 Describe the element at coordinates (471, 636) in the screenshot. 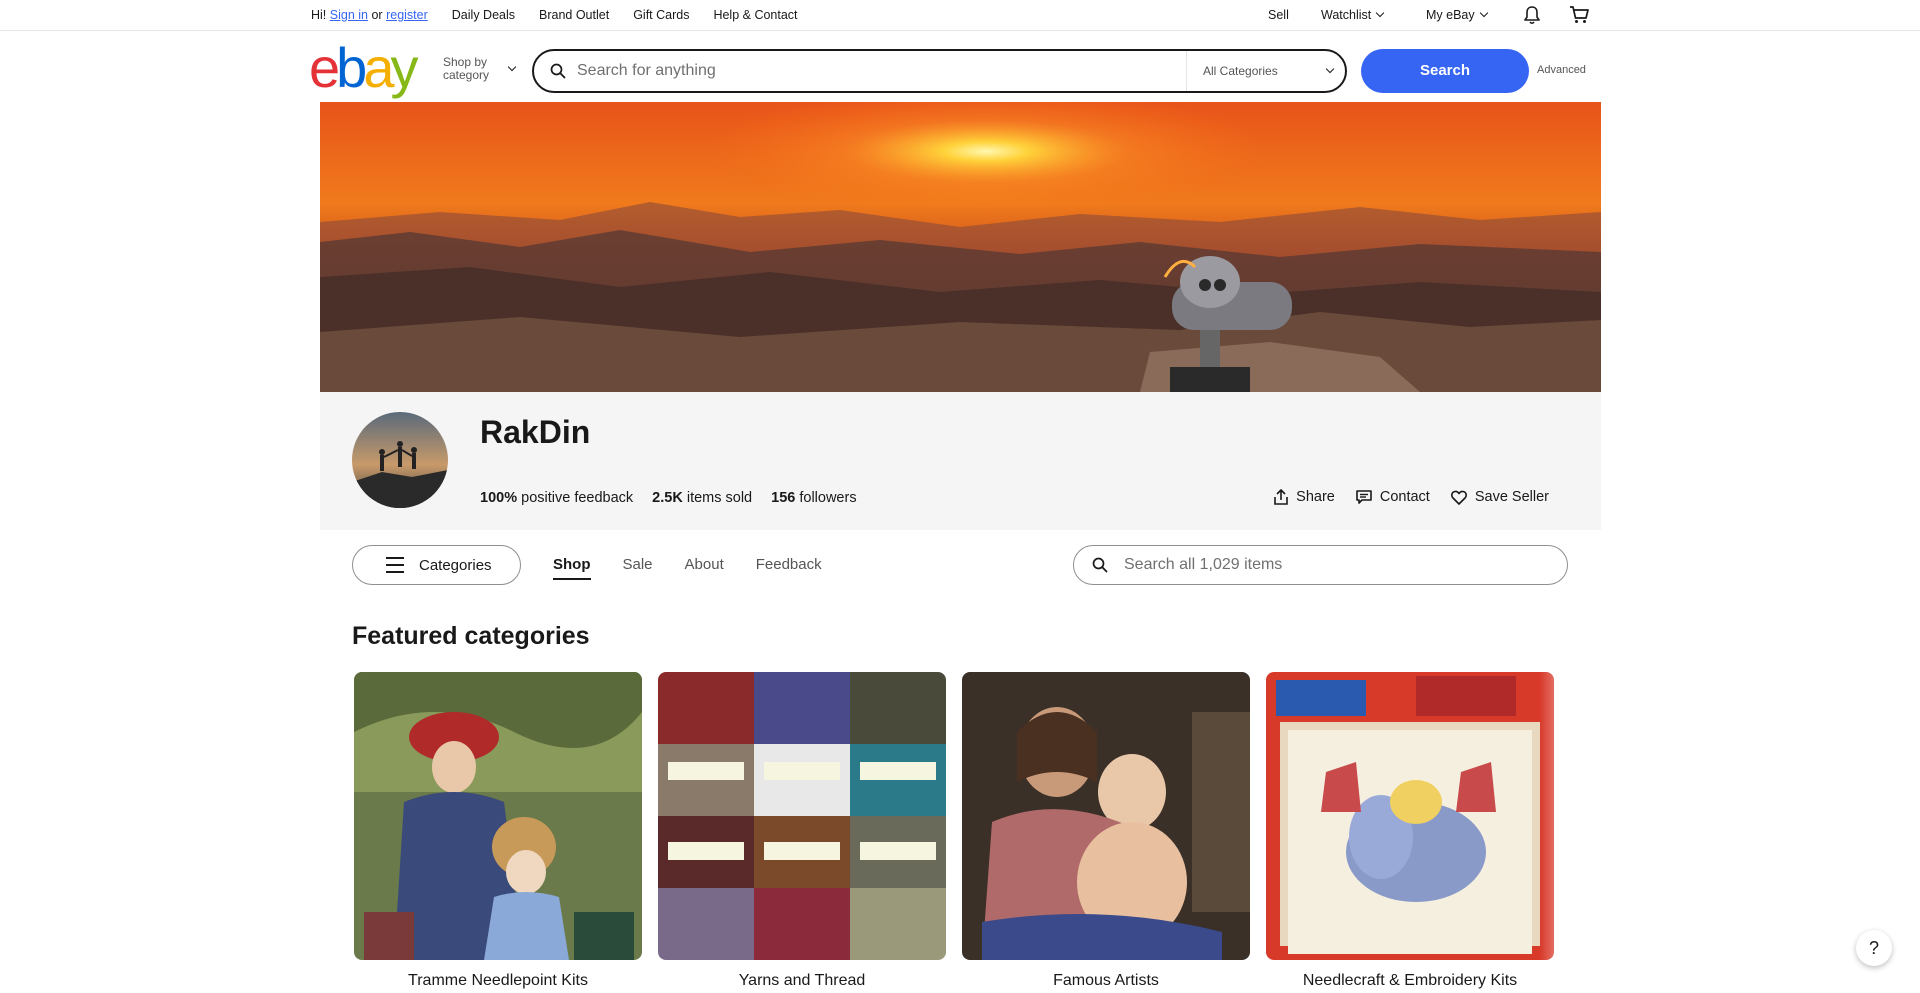

I see `featured-categories-heading: Featured categories` at that location.